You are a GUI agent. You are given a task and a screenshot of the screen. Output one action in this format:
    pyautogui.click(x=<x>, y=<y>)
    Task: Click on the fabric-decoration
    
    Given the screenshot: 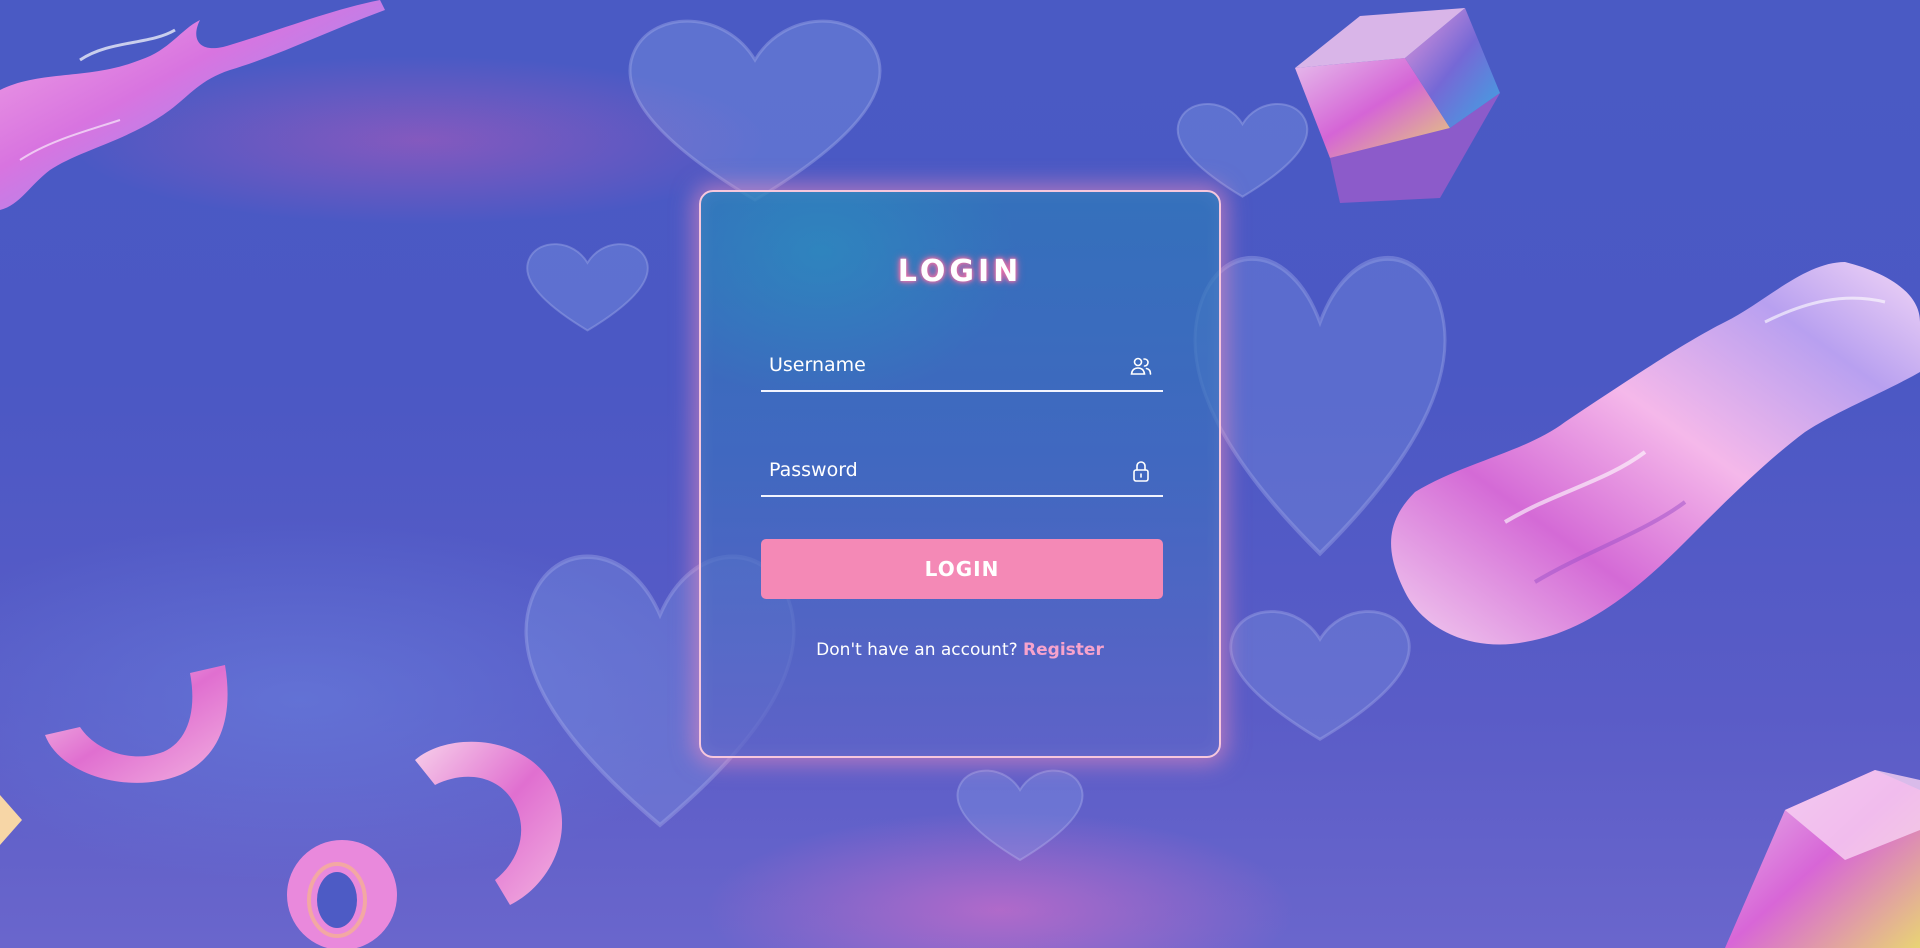 What is the action you would take?
    pyautogui.click(x=1655, y=453)
    